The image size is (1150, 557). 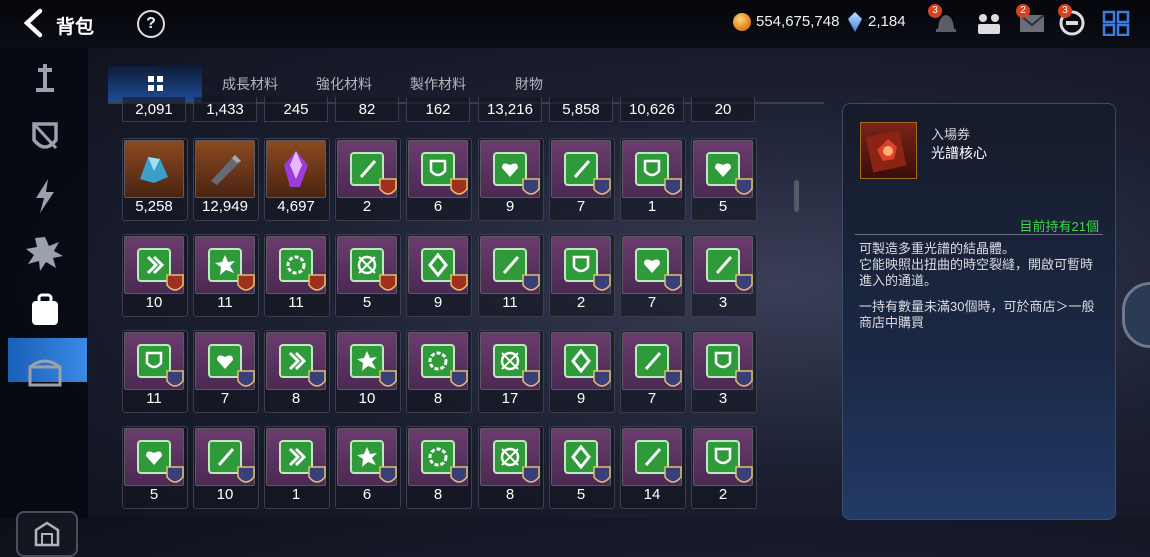 What do you see at coordinates (989, 23) in the screenshot?
I see `guild-icon` at bounding box center [989, 23].